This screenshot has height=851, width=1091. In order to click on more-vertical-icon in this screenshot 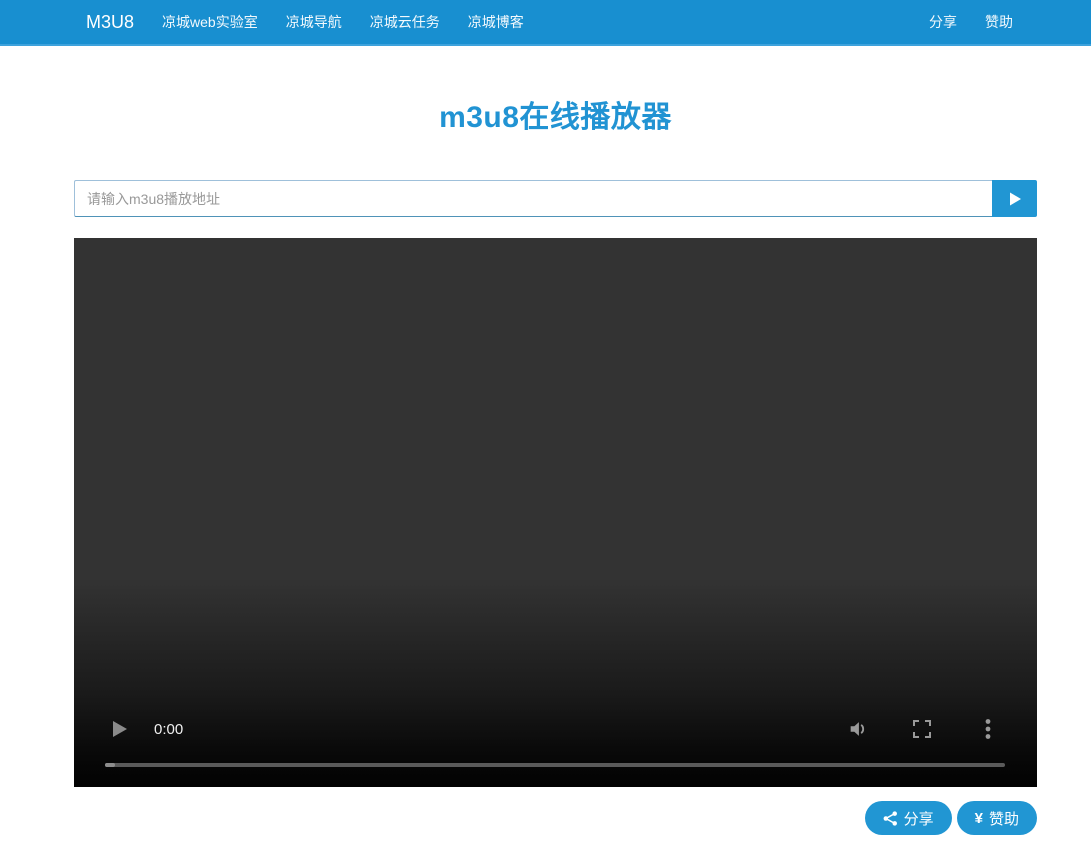, I will do `click(988, 729)`.